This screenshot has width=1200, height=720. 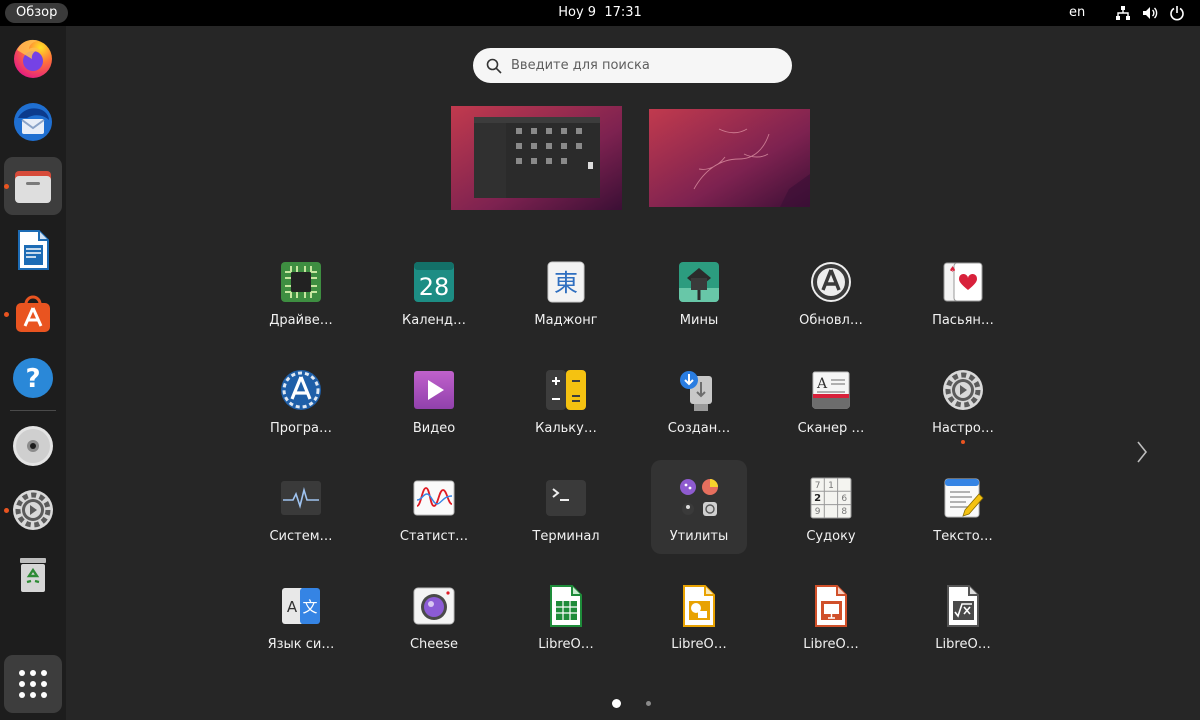 I want to click on power-statistics-icon, so click(x=434, y=498).